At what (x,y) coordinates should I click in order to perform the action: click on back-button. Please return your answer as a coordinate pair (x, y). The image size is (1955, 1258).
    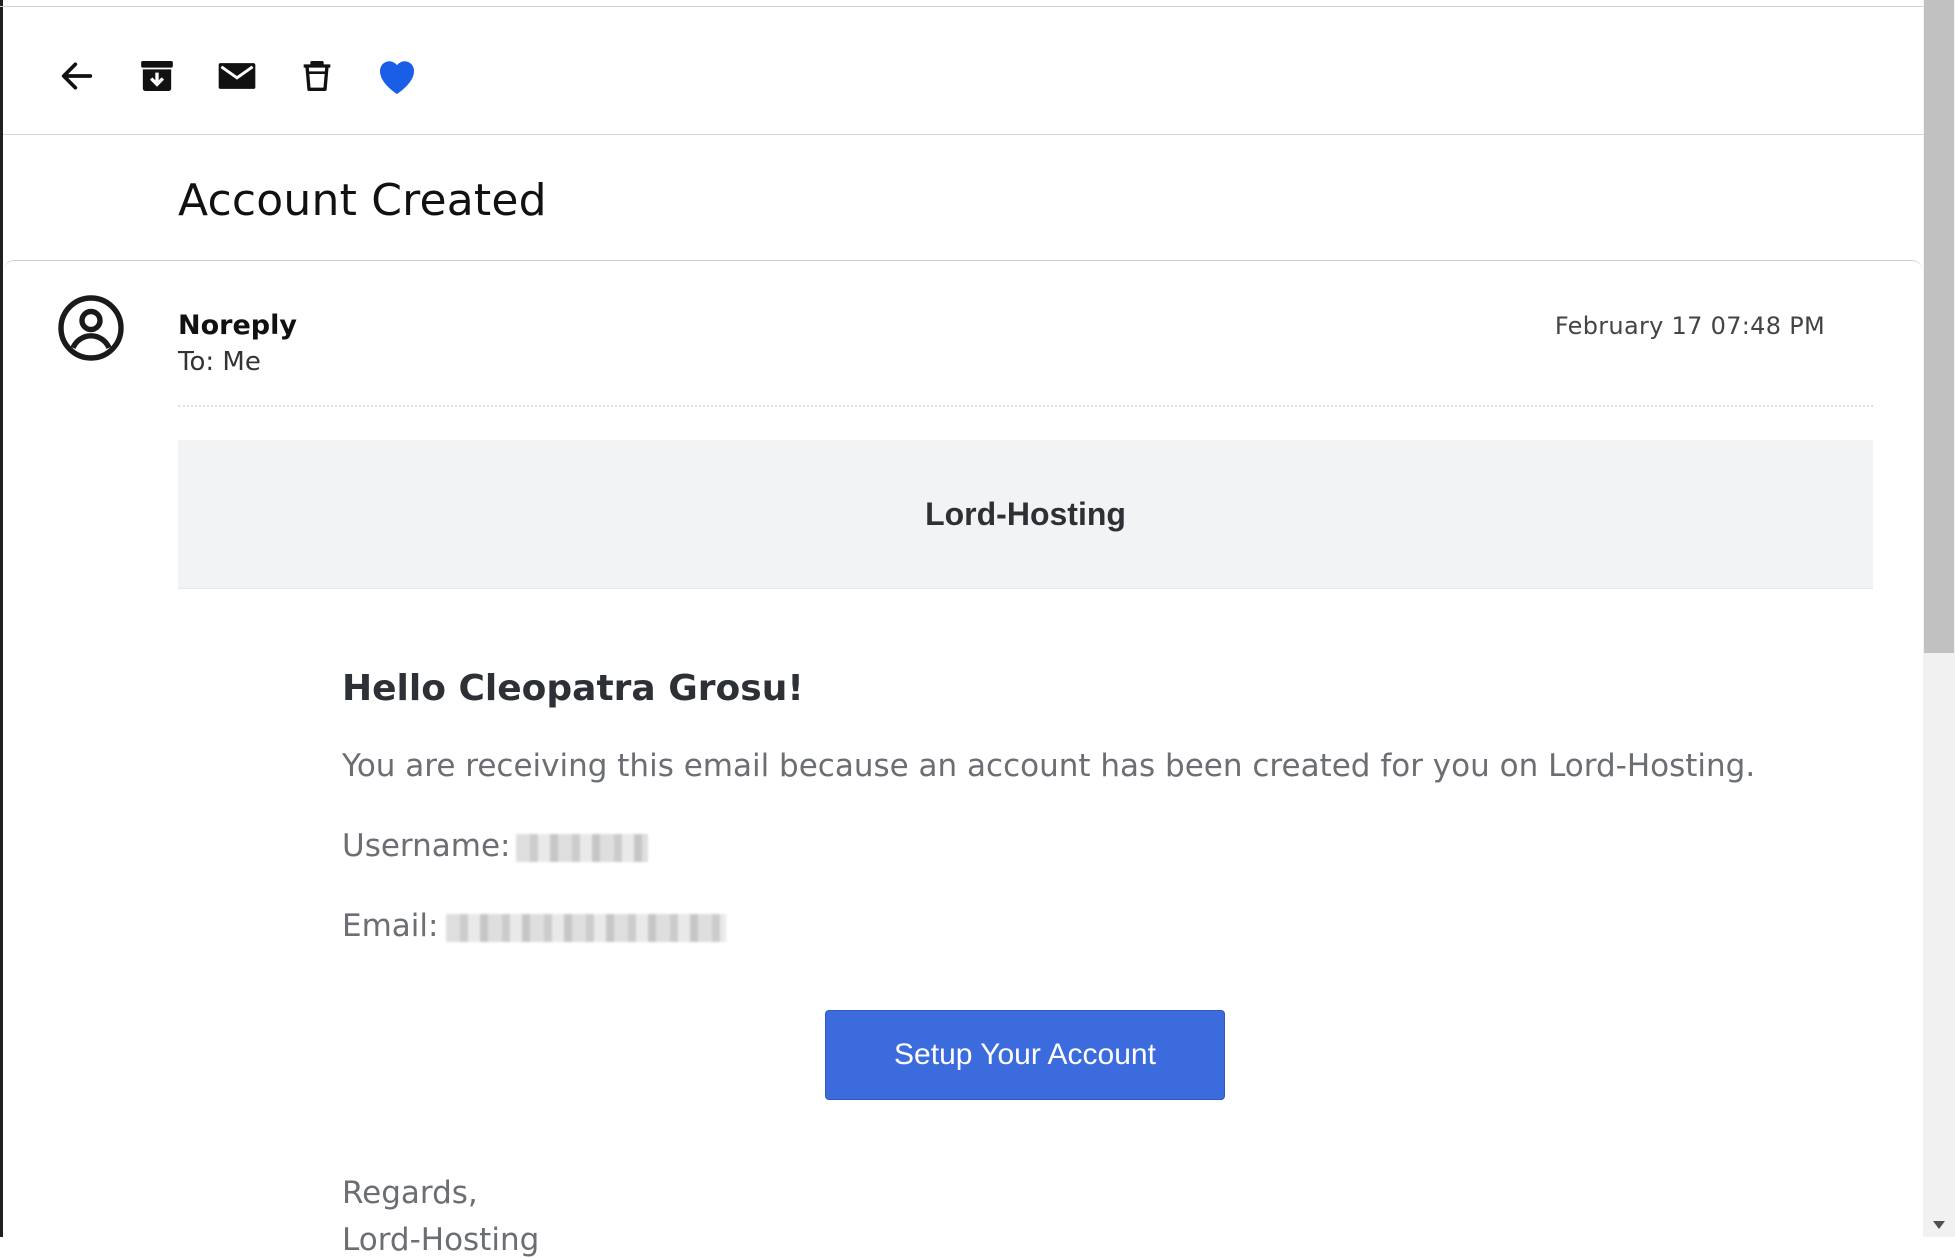
    Looking at the image, I should click on (77, 76).